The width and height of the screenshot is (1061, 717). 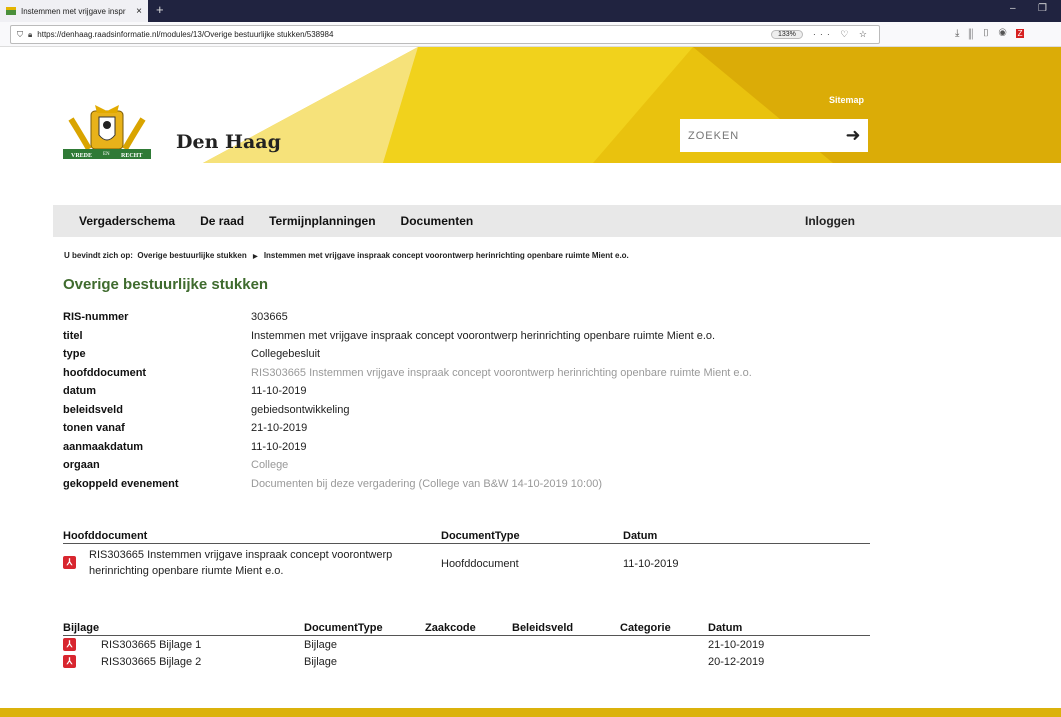 I want to click on tab-title: Instemmen met vrijgave inspr, so click(x=73, y=11).